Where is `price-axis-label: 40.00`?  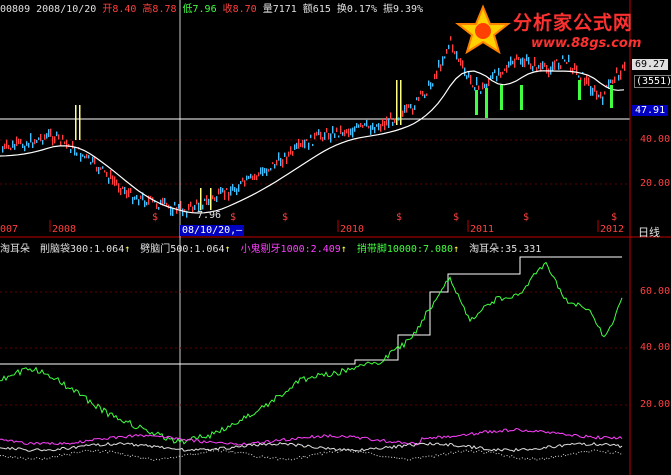
price-axis-label: 40.00 is located at coordinates (655, 139).